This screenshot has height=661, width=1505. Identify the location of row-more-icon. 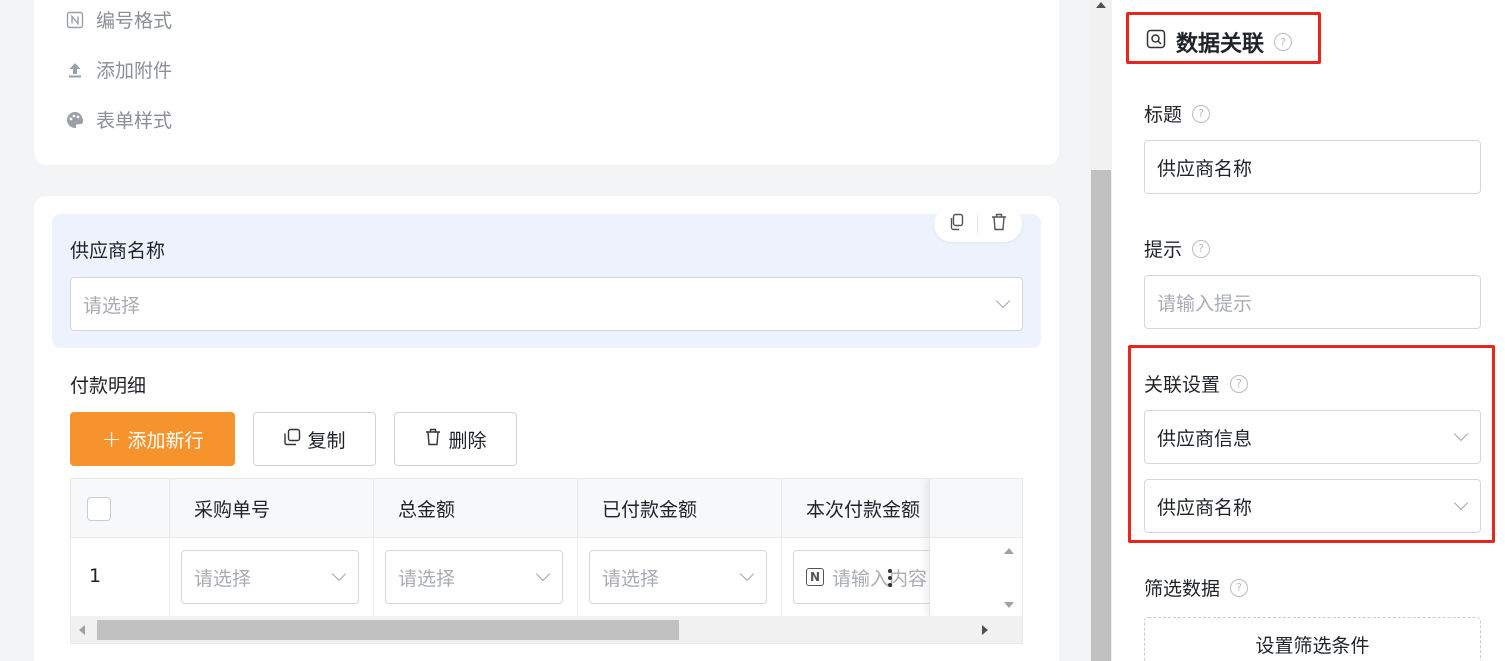
(890, 578).